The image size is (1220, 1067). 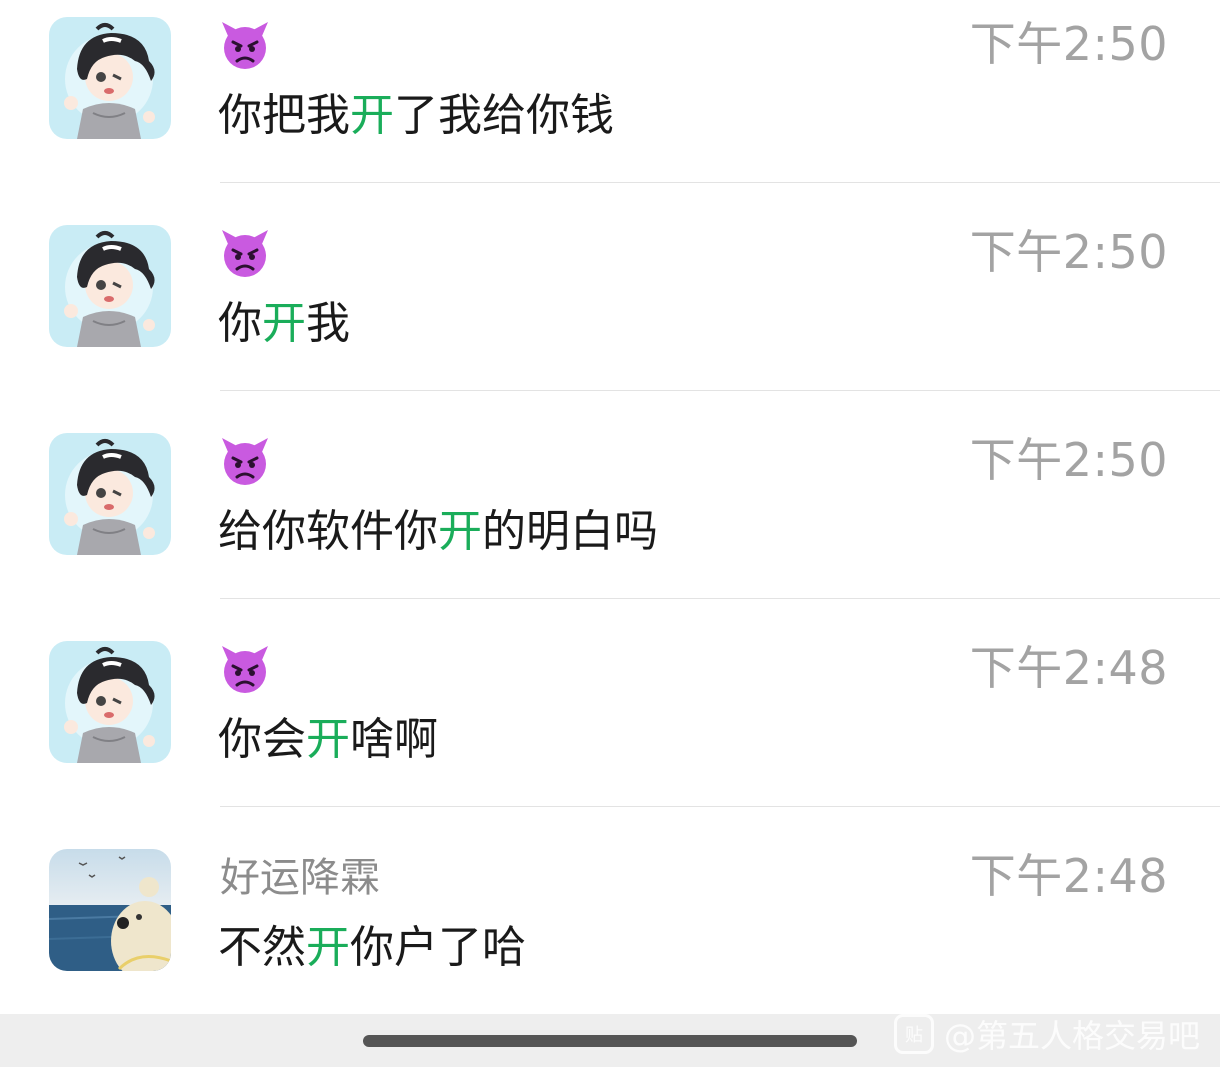 I want to click on message-text: 给你软件你开的明白吗, so click(x=438, y=532).